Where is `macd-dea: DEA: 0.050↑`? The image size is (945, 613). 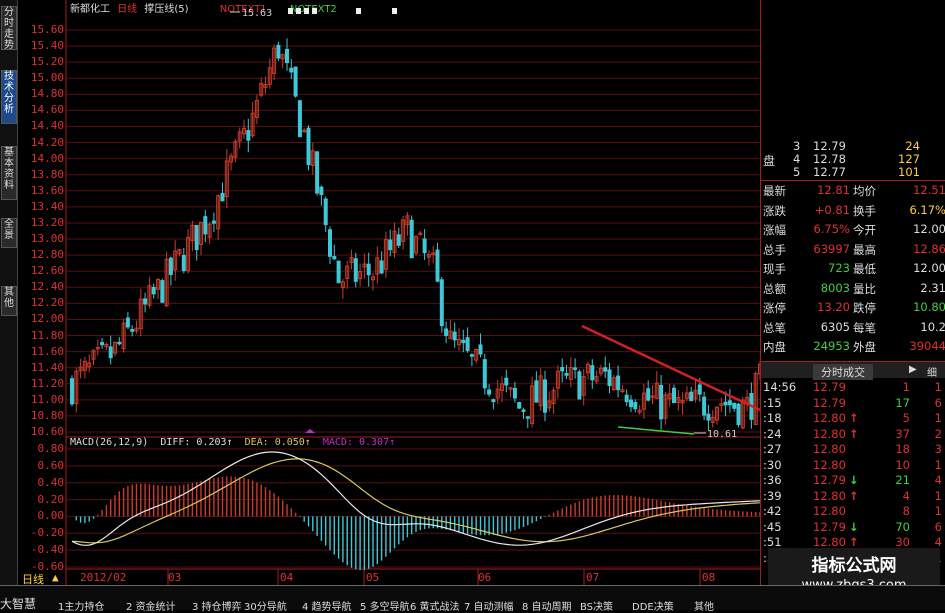 macd-dea: DEA: 0.050↑ is located at coordinates (277, 442).